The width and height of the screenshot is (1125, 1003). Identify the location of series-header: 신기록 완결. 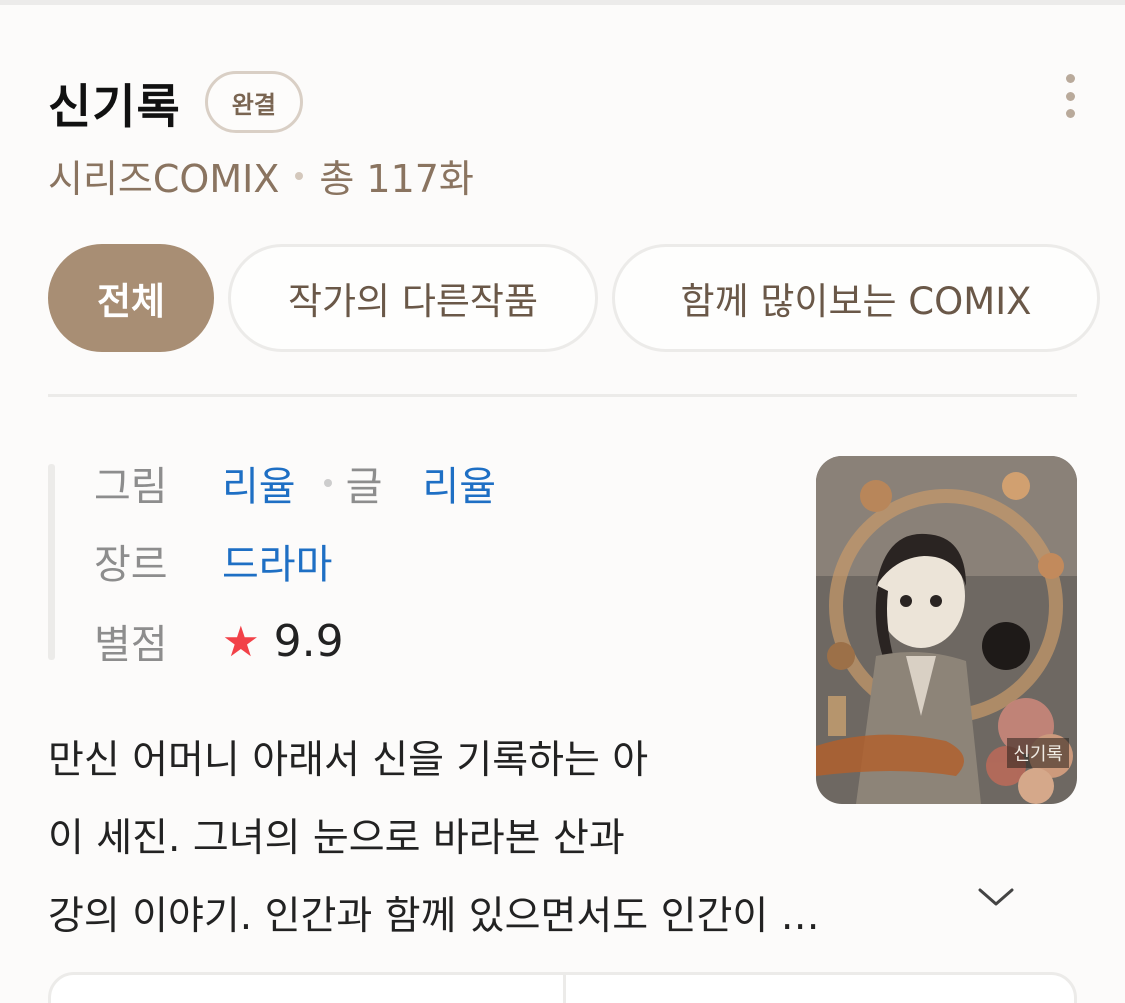
(566, 106).